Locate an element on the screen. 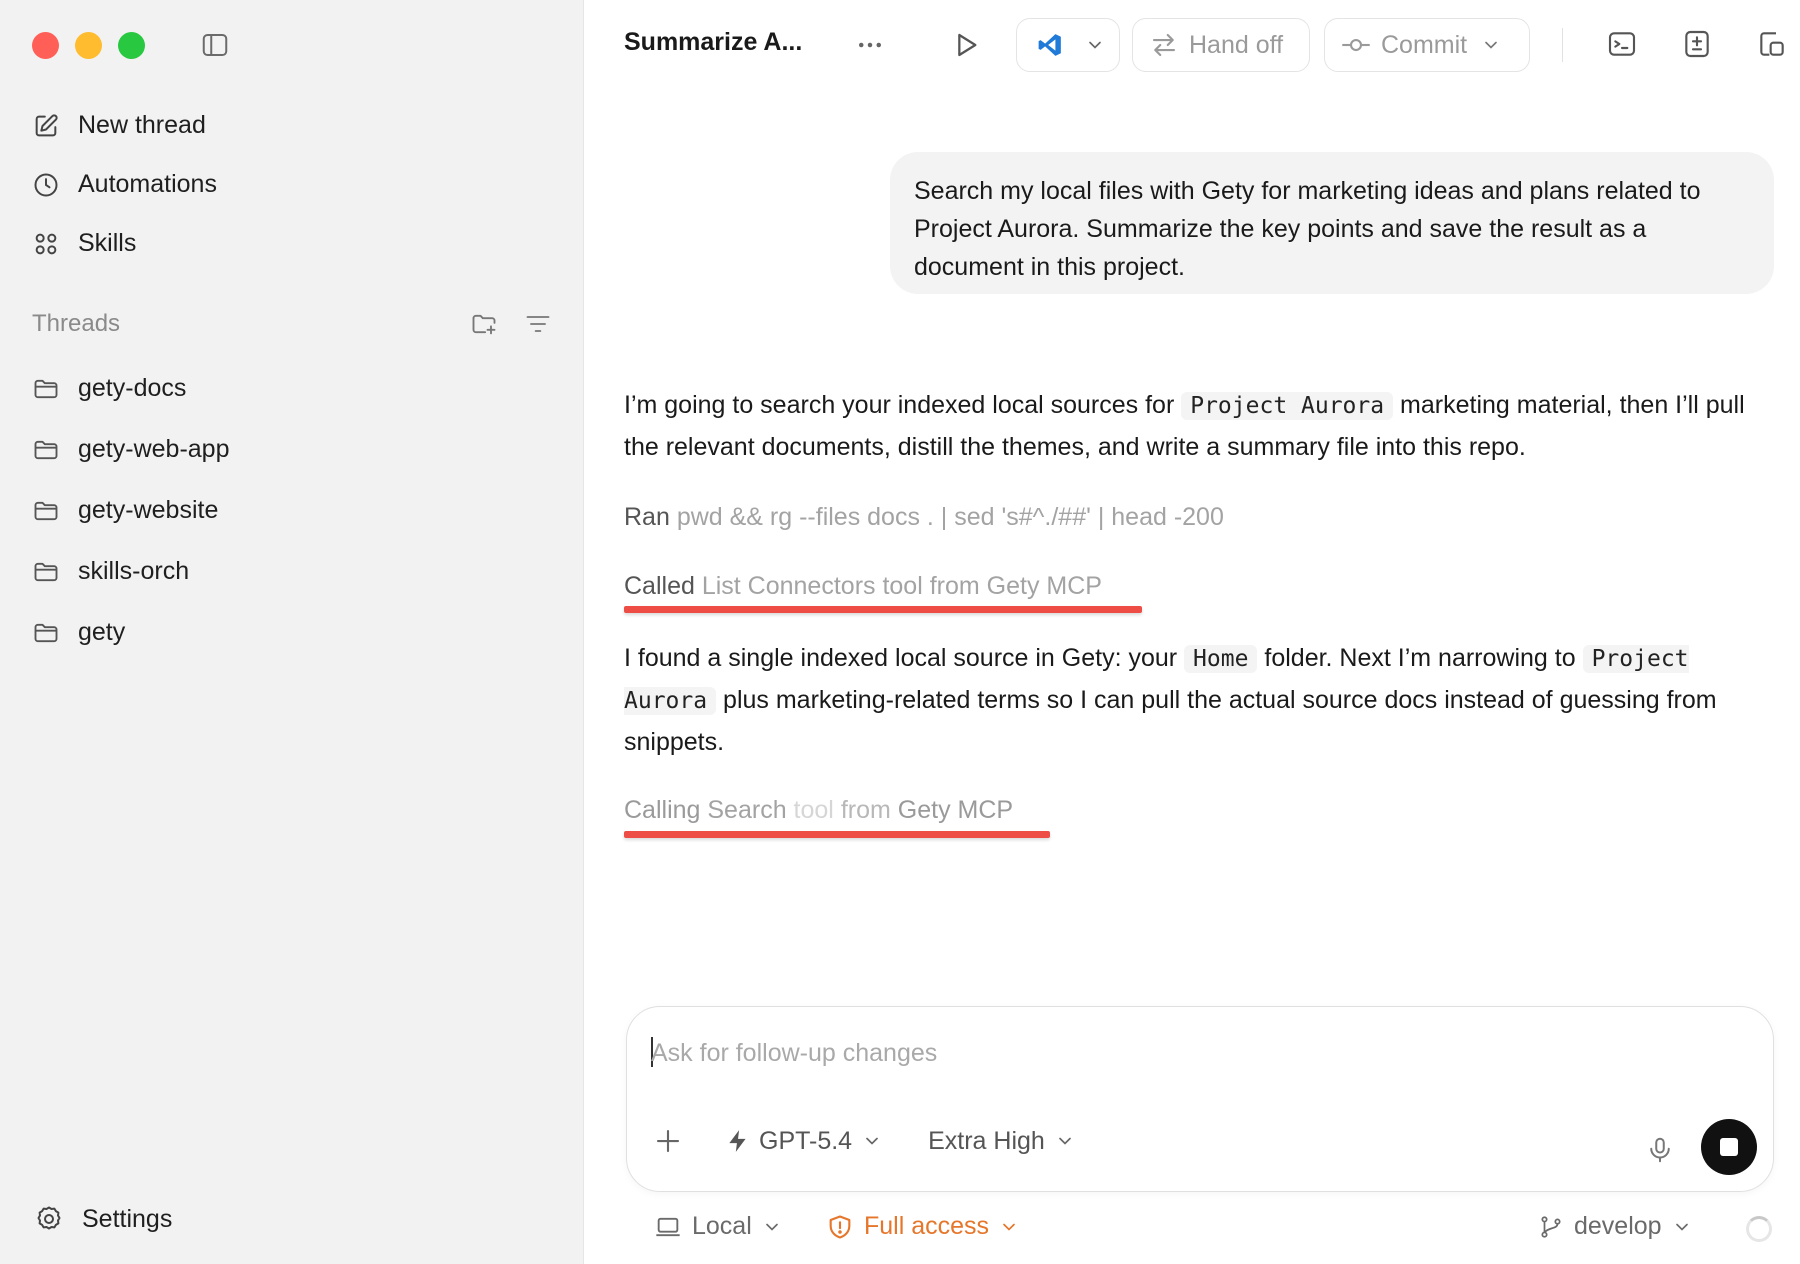 This screenshot has height=1264, width=1800. environment-selector: Local is located at coordinates (718, 1226).